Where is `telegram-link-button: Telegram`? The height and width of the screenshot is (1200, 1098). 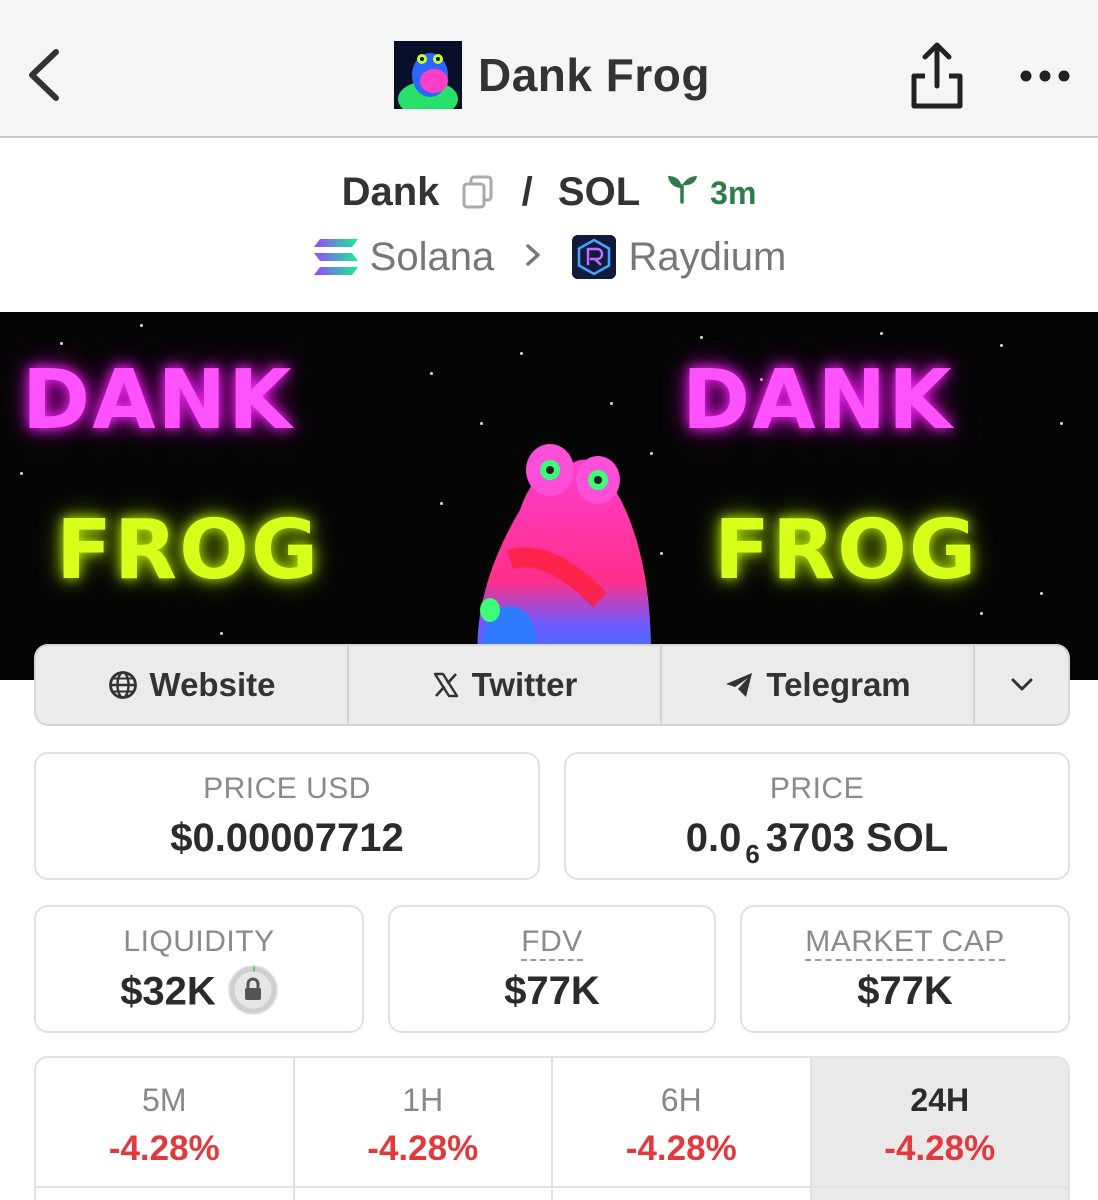 telegram-link-button: Telegram is located at coordinates (818, 685).